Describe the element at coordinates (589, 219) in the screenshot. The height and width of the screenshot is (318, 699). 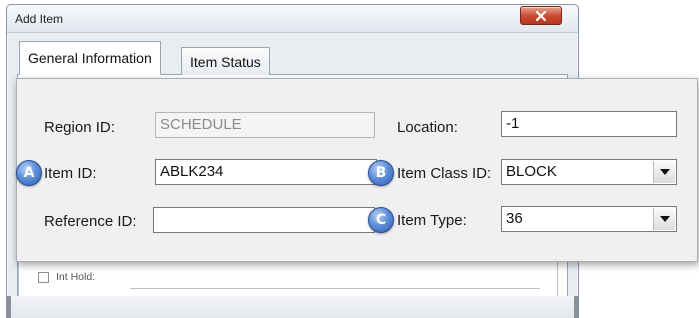
I see `item-type-select: 36` at that location.